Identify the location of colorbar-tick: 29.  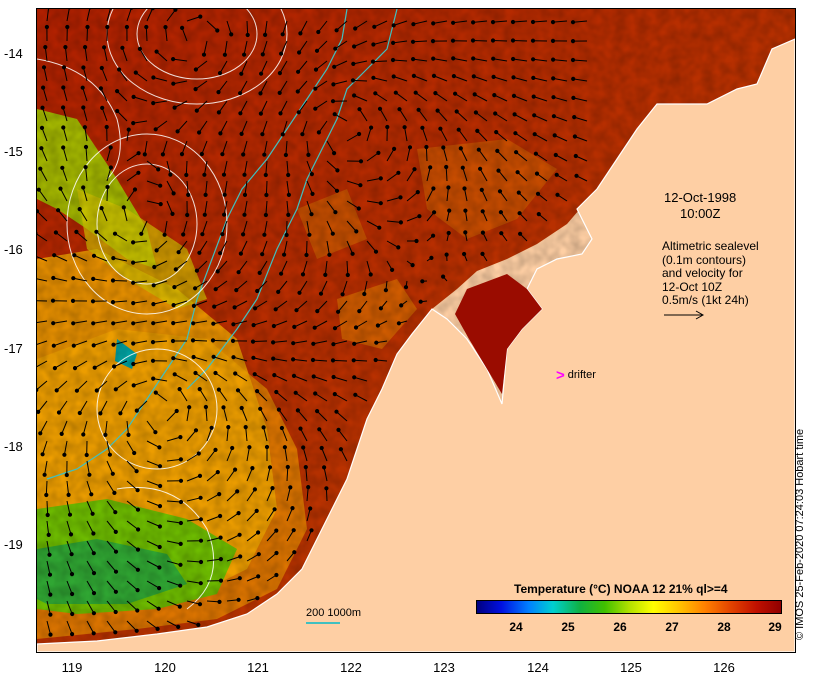
(775, 627).